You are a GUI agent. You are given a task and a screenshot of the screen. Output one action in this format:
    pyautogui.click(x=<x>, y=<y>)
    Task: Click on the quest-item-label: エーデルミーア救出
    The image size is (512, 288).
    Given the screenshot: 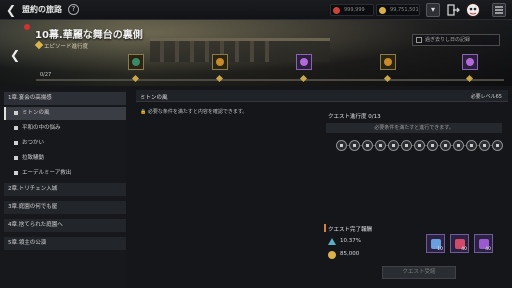 What is the action you would take?
    pyautogui.click(x=47, y=173)
    